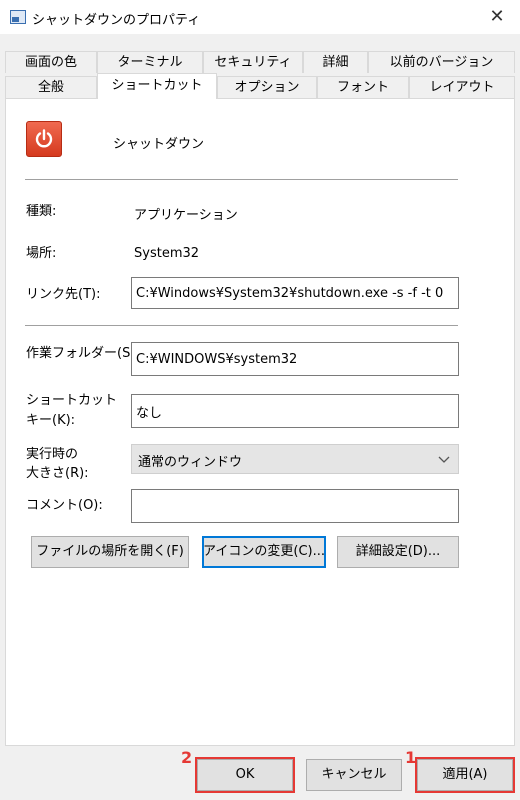 This screenshot has width=520, height=800. I want to click on tab-terminal: ターミナル, so click(150, 62).